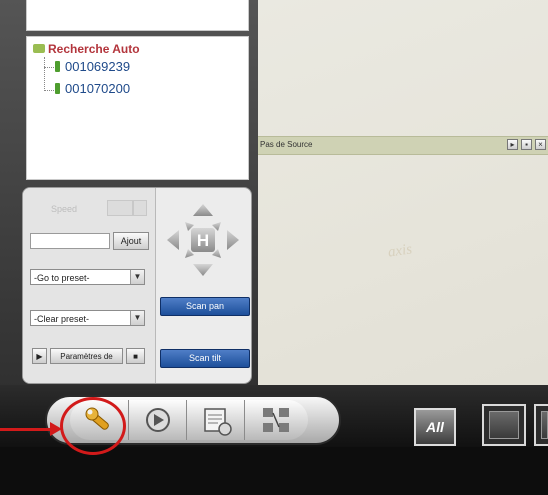 This screenshot has width=548, height=495. I want to click on tree-root-label: Recherche Auto, so click(94, 49).